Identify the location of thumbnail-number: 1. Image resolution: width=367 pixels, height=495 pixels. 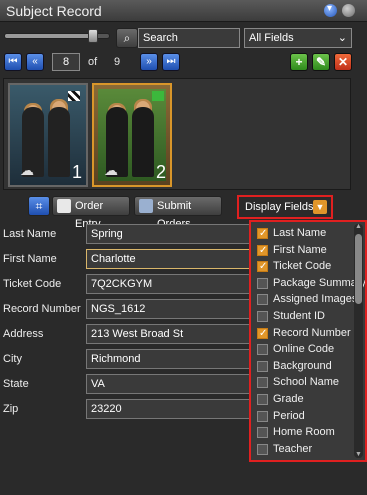
(76, 172).